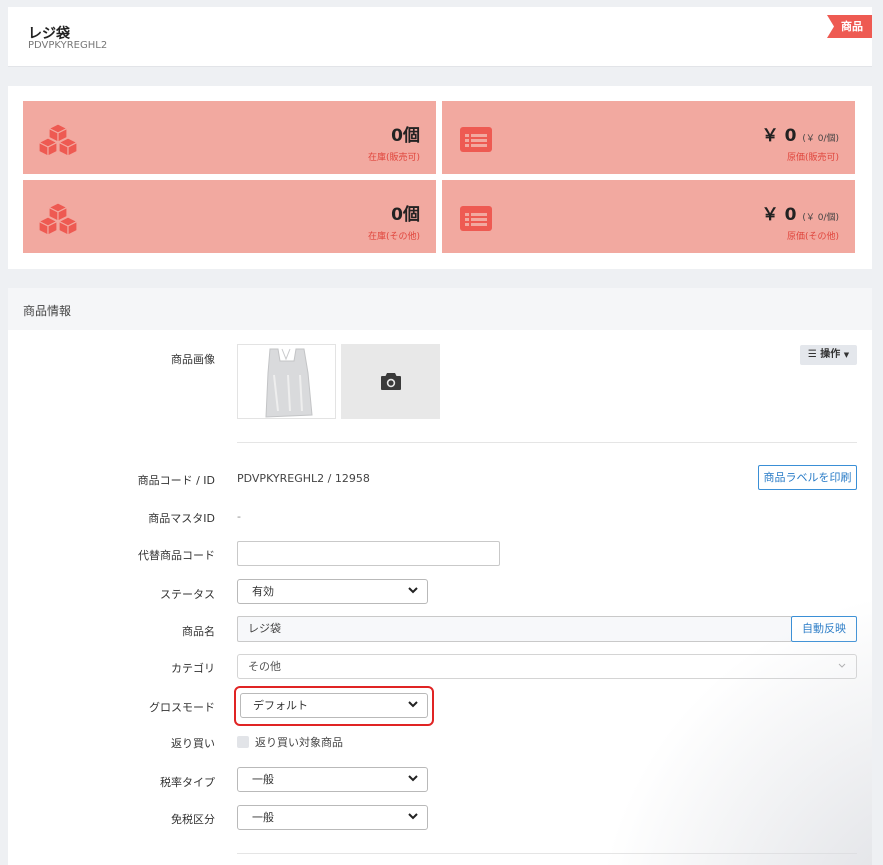 Image resolution: width=883 pixels, height=865 pixels. What do you see at coordinates (176, 555) in the screenshot?
I see `alt-code-label: 代替商品コード` at bounding box center [176, 555].